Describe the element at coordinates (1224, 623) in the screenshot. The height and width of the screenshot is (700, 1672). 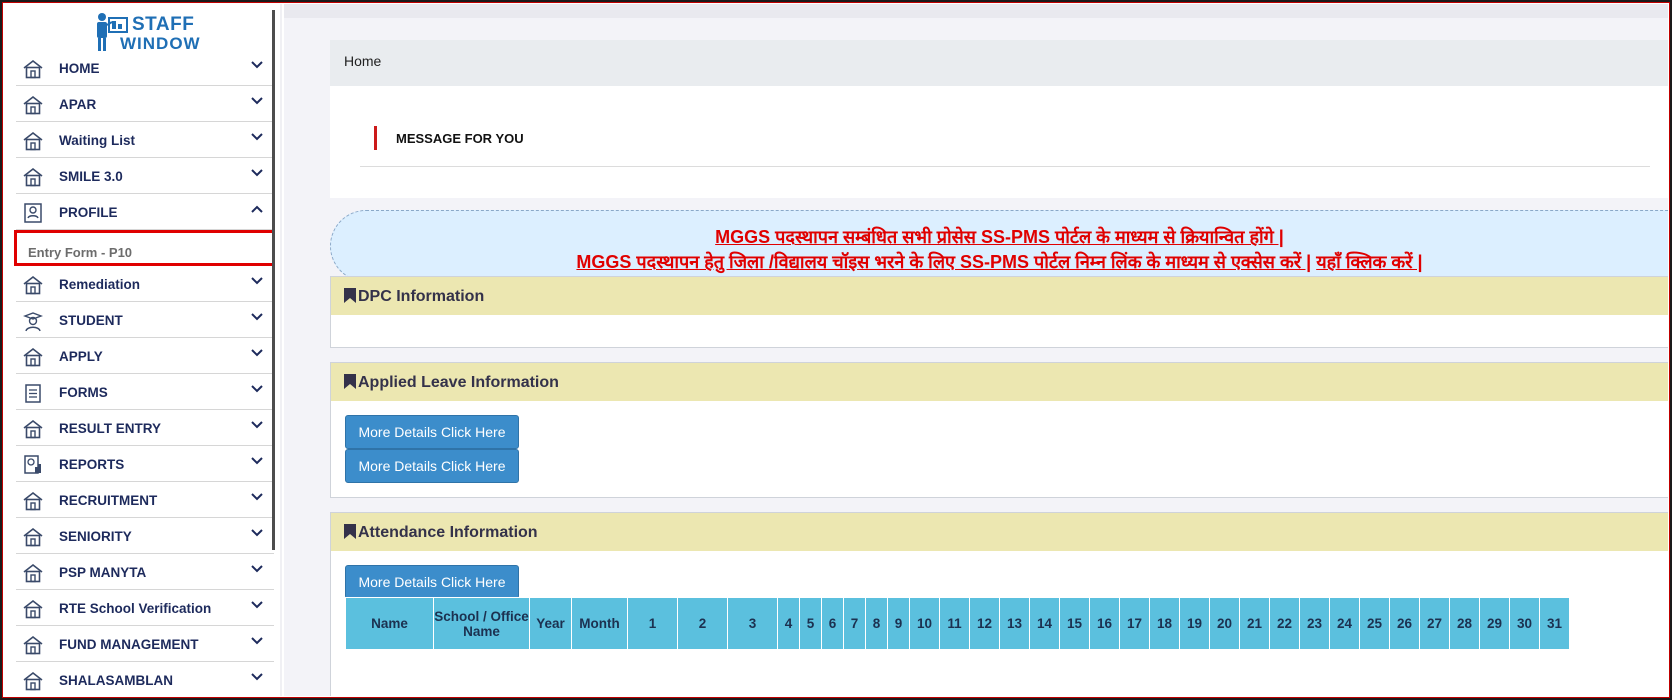
I see `attendance-column-header: 20` at that location.